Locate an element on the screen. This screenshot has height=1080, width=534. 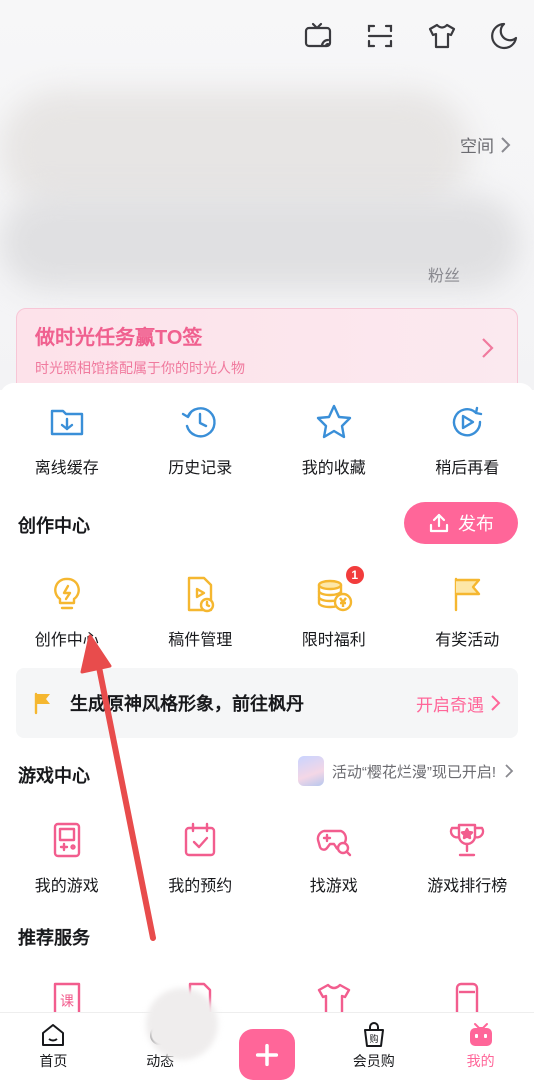
trophy-icon is located at coordinates (467, 840).